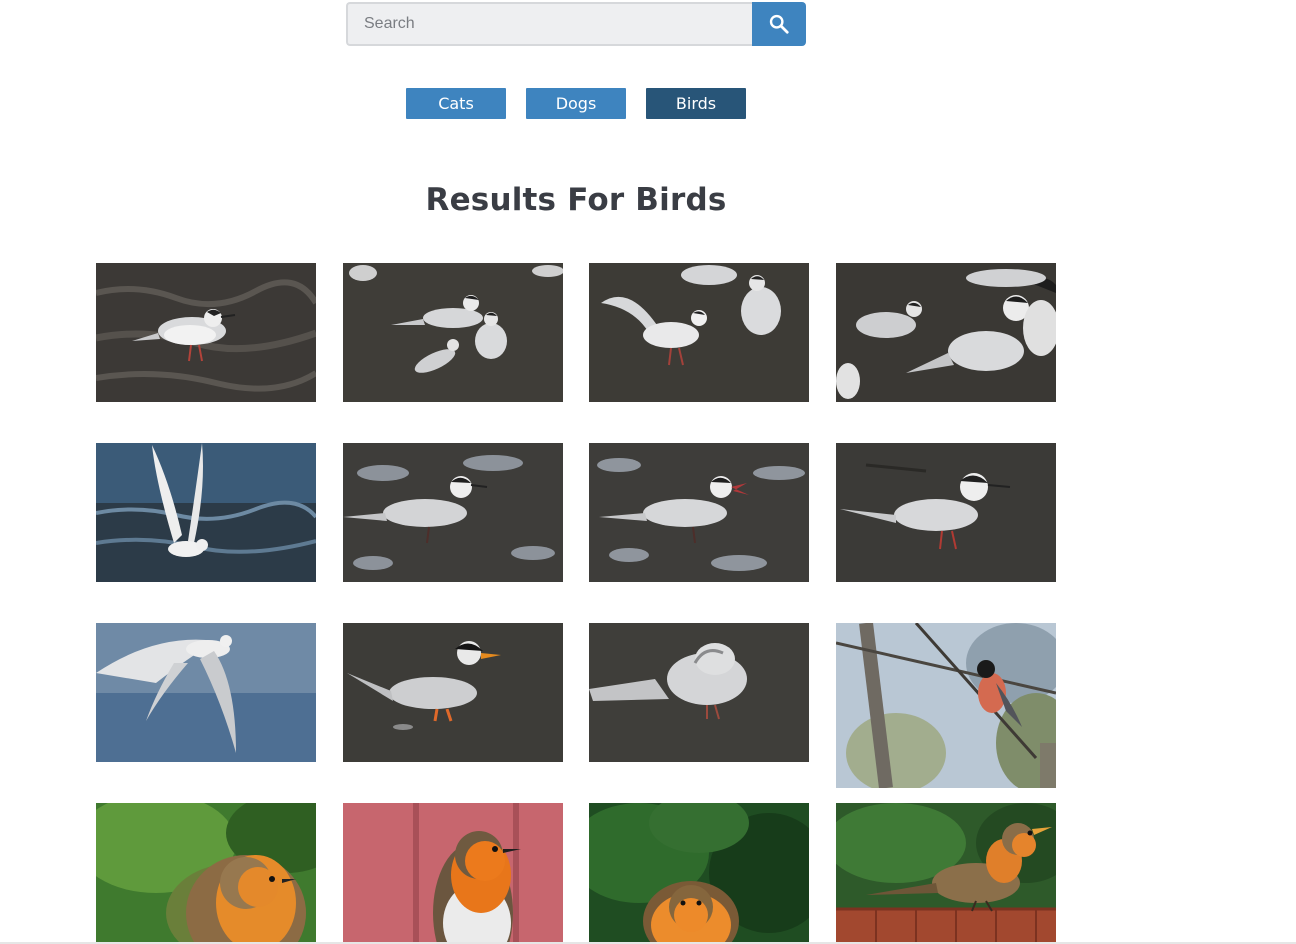 Image resolution: width=1296 pixels, height=944 pixels. I want to click on search-input, so click(549, 24).